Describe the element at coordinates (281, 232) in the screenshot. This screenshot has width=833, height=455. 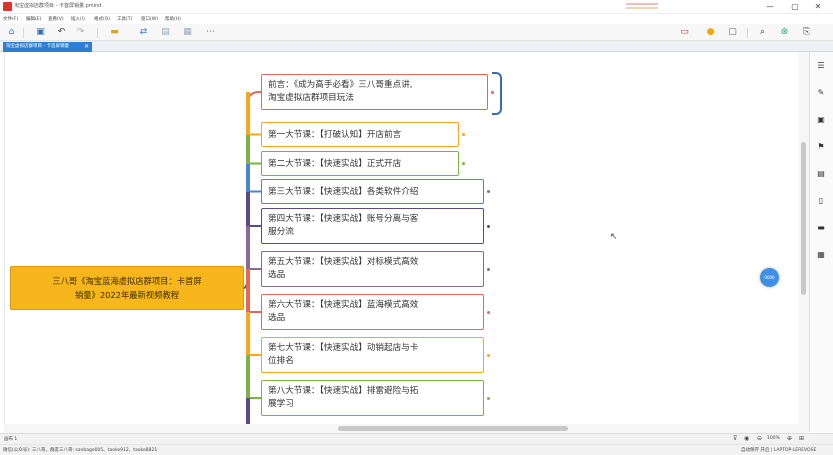
I see `topic-line2: 服分流` at that location.